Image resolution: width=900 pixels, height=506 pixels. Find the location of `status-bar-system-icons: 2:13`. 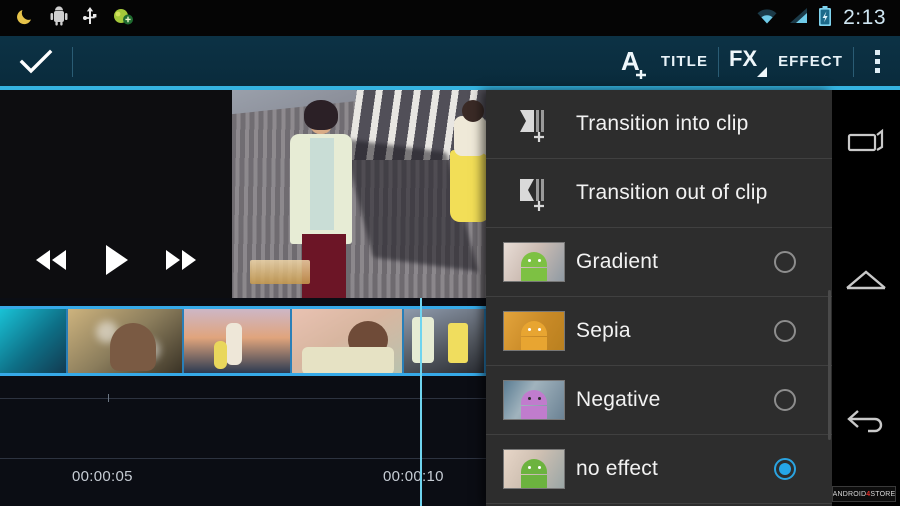

status-bar-system-icons: 2:13 is located at coordinates (827, 18).